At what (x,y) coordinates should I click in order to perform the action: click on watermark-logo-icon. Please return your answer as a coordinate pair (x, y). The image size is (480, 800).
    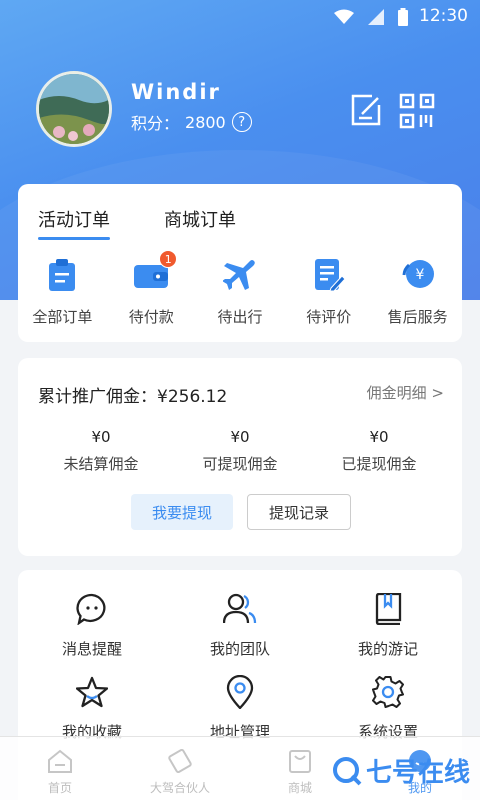
    Looking at the image, I should click on (347, 770).